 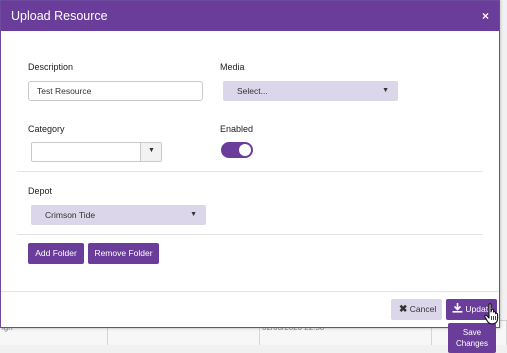 What do you see at coordinates (423, 309) in the screenshot?
I see `cancel-label: Cancel` at bounding box center [423, 309].